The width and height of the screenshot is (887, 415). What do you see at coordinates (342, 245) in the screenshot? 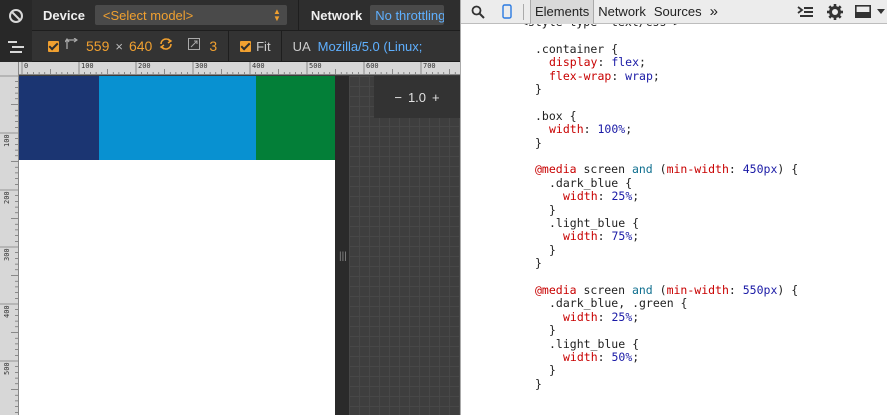
I see `viewport-resize-handle: |||` at bounding box center [342, 245].